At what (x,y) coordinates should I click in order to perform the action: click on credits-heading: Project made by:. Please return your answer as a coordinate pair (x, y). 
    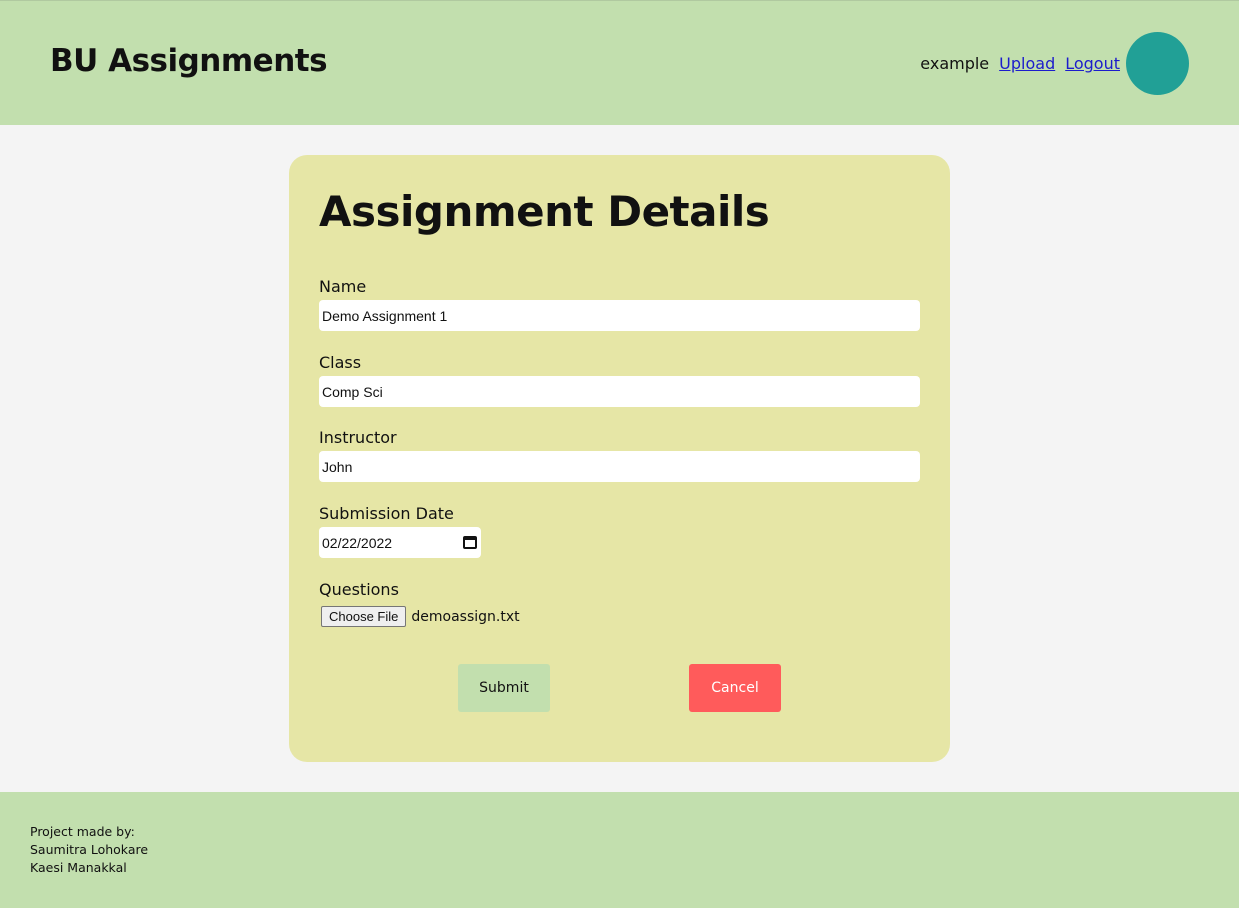
    Looking at the image, I should click on (82, 831).